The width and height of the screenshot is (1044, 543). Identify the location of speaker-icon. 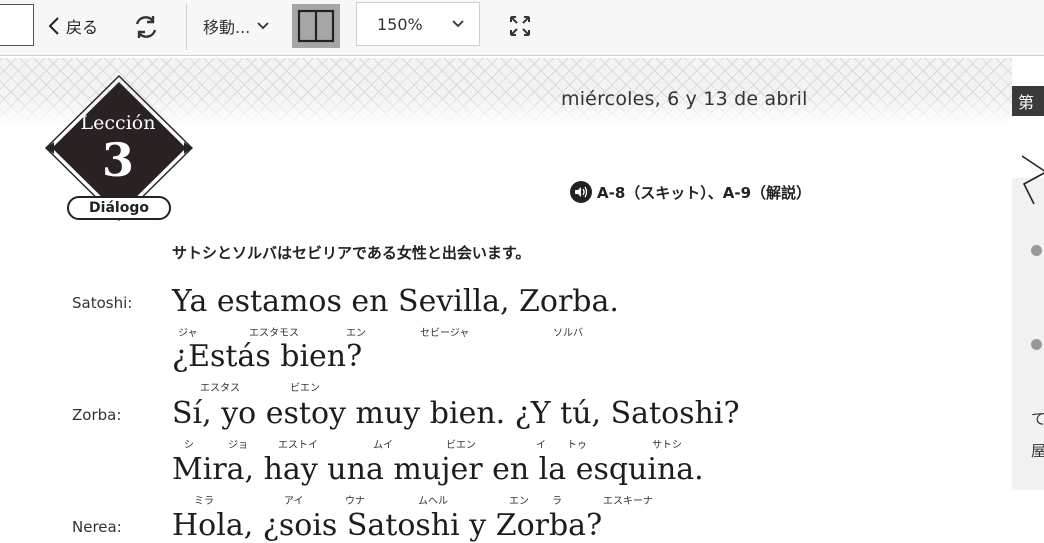
(581, 192).